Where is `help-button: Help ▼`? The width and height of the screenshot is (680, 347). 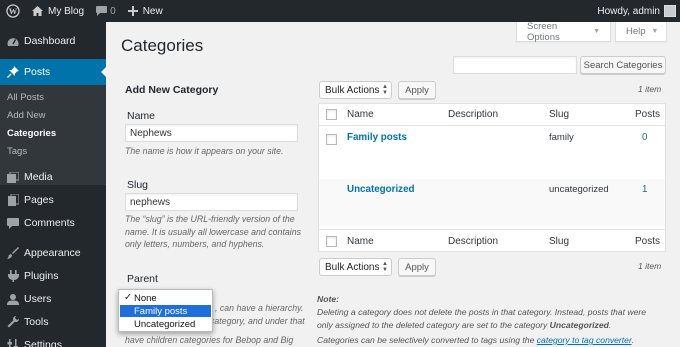 help-button: Help ▼ is located at coordinates (641, 32).